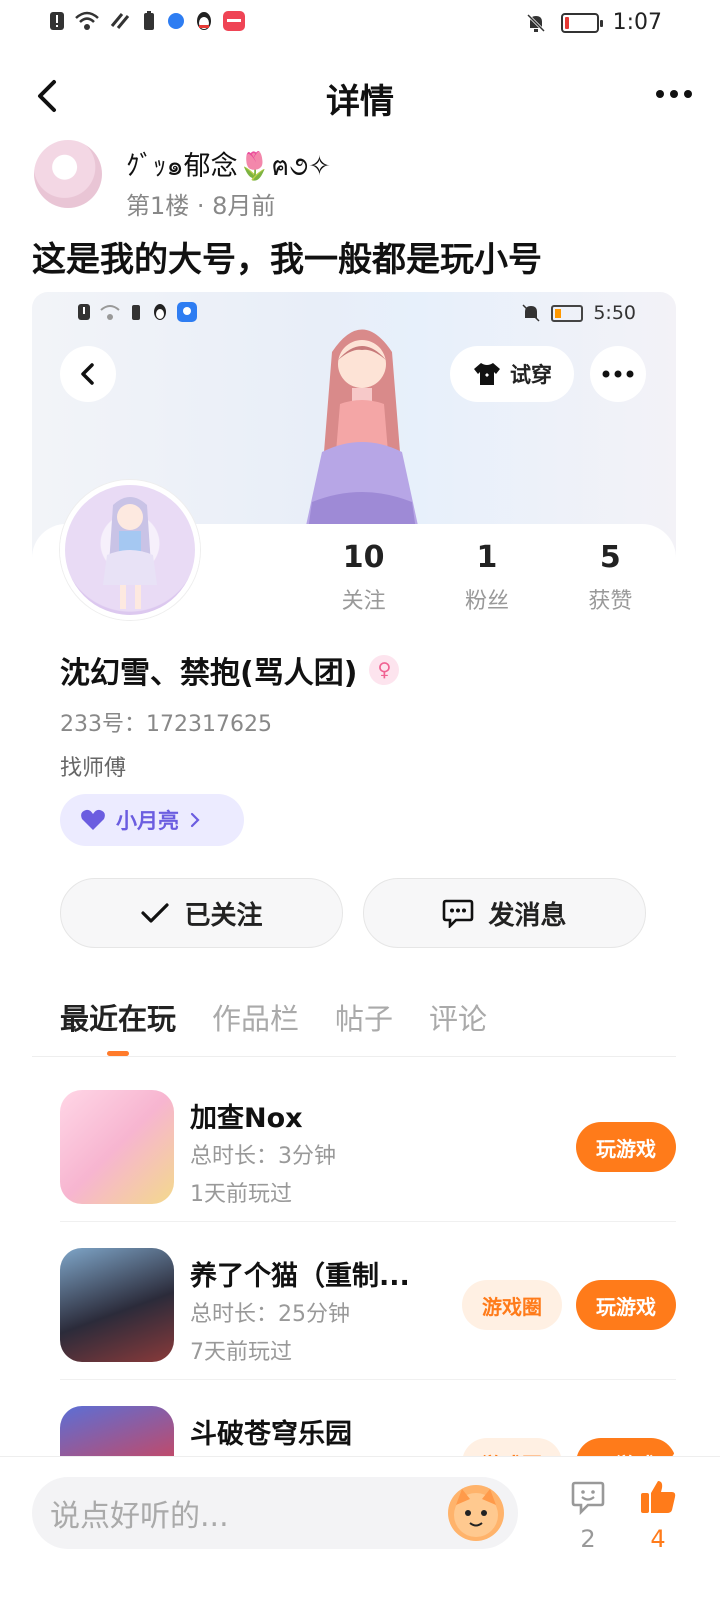 The height and width of the screenshot is (1600, 720). Describe the element at coordinates (384, 670) in the screenshot. I see `female-gender-icon: ♀` at that location.